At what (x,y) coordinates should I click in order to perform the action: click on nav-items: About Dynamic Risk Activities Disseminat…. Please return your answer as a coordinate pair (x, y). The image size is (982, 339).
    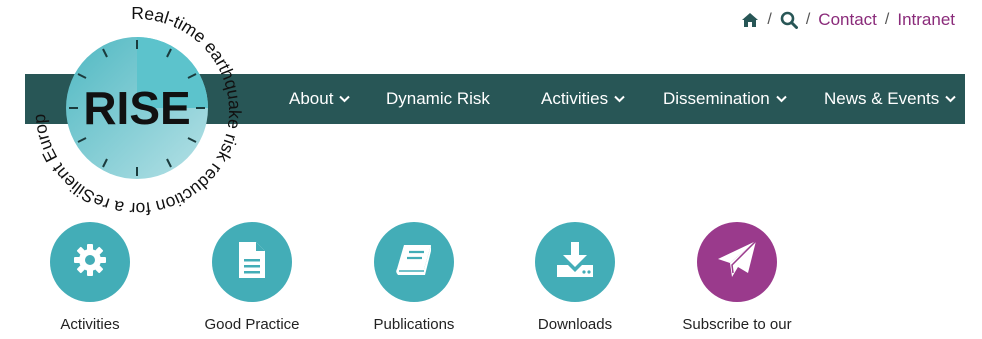
    Looking at the image, I should click on (615, 99).